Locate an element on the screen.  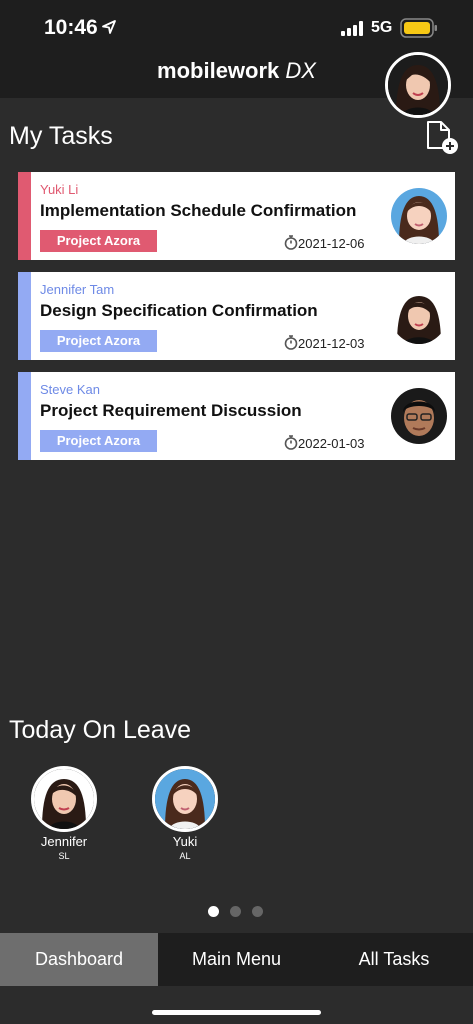
tab-main-menu: Main Menu is located at coordinates (236, 959).